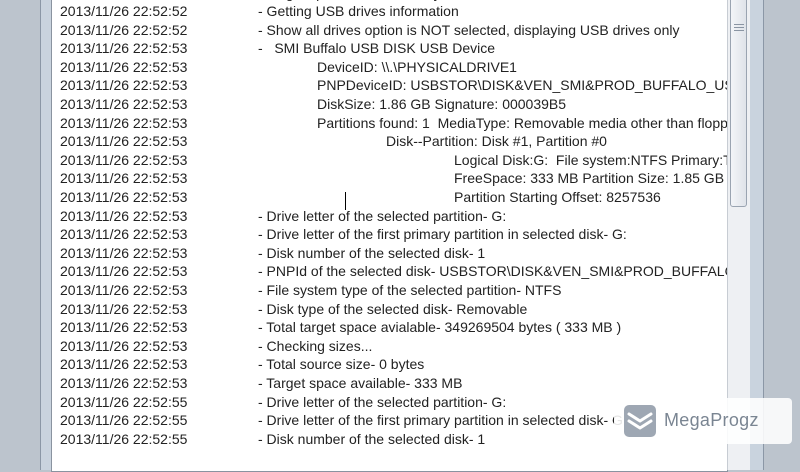  I want to click on watermark-text: MegaProgz, so click(711, 420).